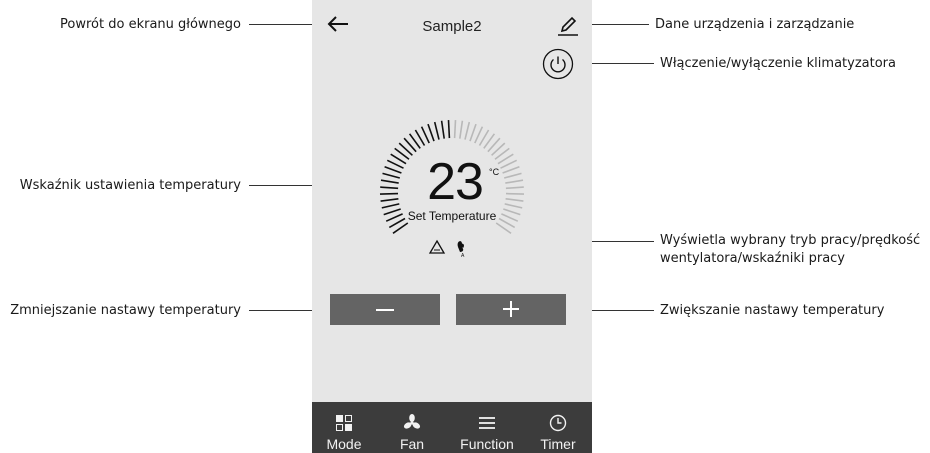  I want to click on nav-timer-label: Timer, so click(558, 444).